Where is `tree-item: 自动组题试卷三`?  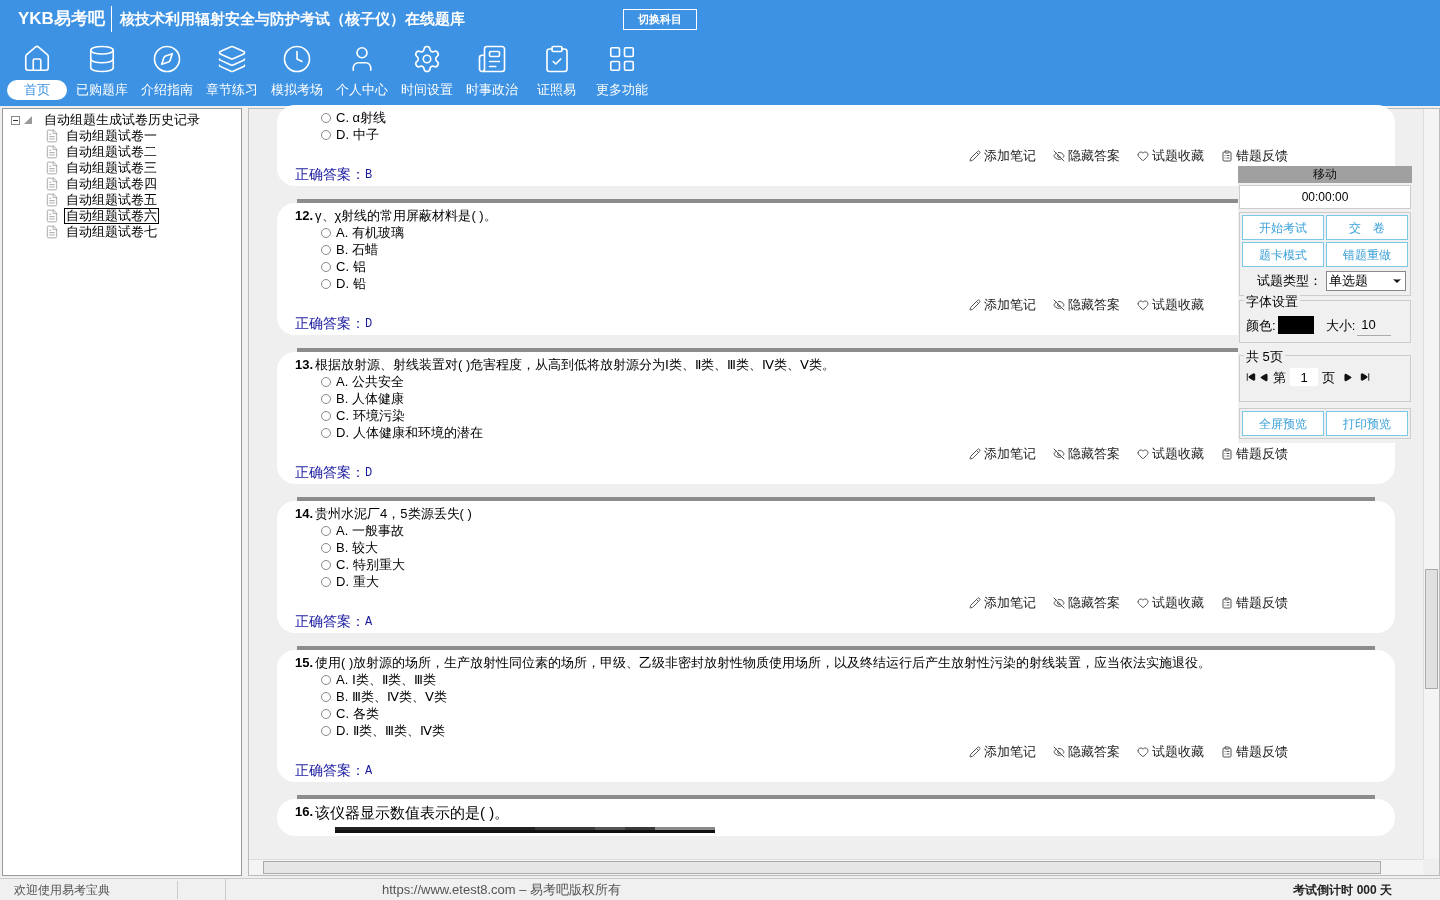 tree-item: 自动组题试卷三 is located at coordinates (111, 168).